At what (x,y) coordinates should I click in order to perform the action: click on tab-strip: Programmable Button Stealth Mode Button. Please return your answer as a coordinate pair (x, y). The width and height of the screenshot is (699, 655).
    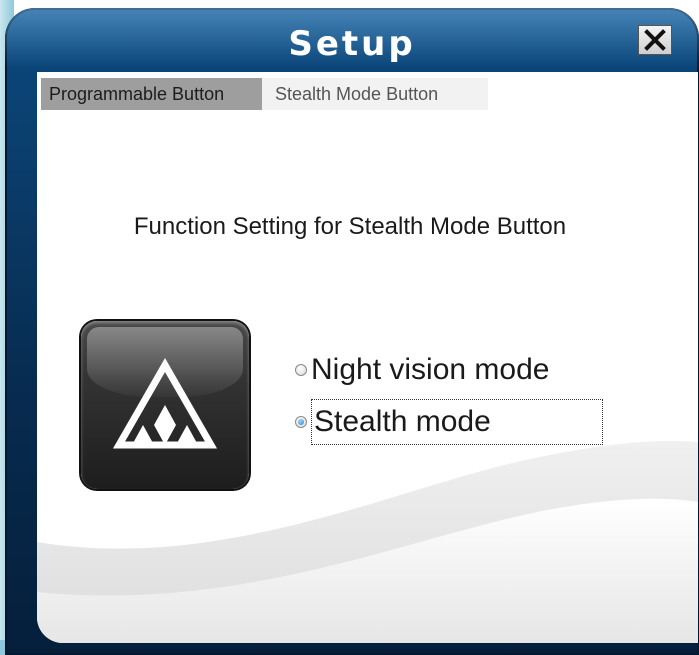
    Looking at the image, I should click on (264, 94).